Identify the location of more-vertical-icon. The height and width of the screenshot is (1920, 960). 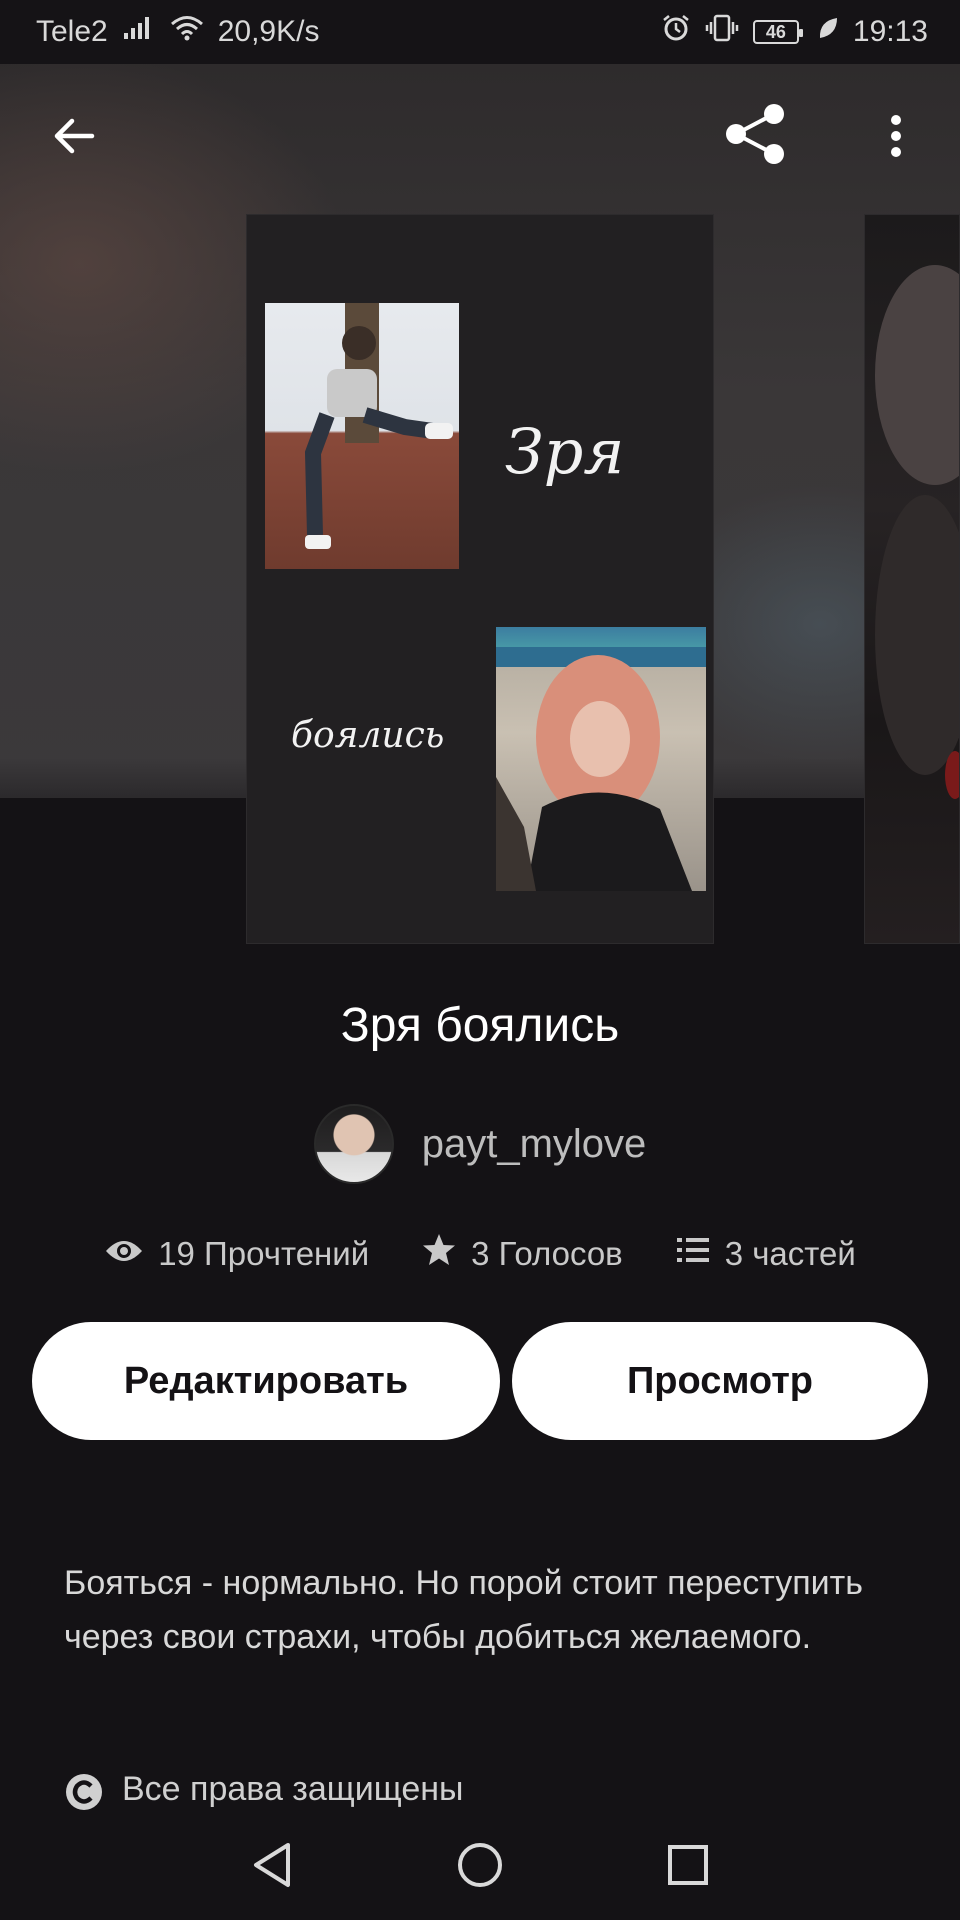
(896, 138).